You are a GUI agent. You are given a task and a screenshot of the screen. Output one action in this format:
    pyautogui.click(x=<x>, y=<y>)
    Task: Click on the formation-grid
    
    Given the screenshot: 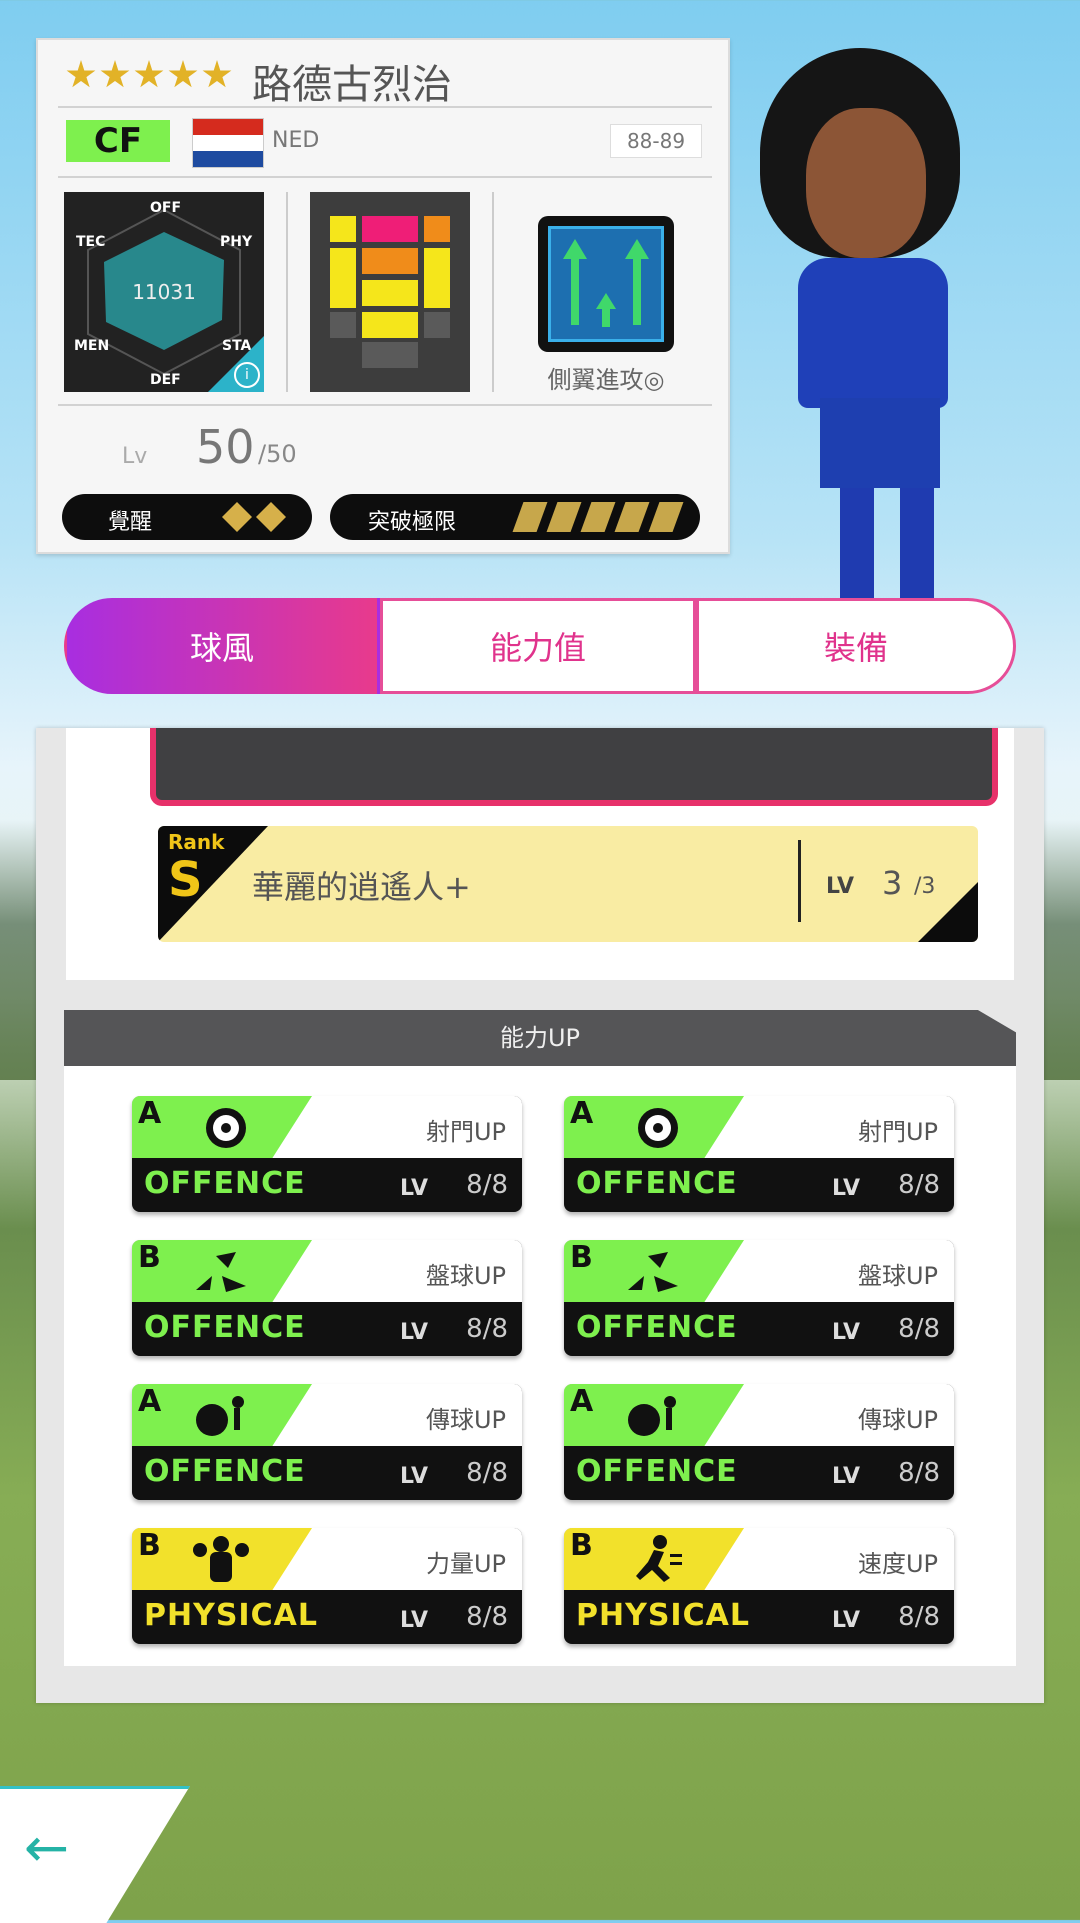 What is the action you would take?
    pyautogui.click(x=390, y=292)
    